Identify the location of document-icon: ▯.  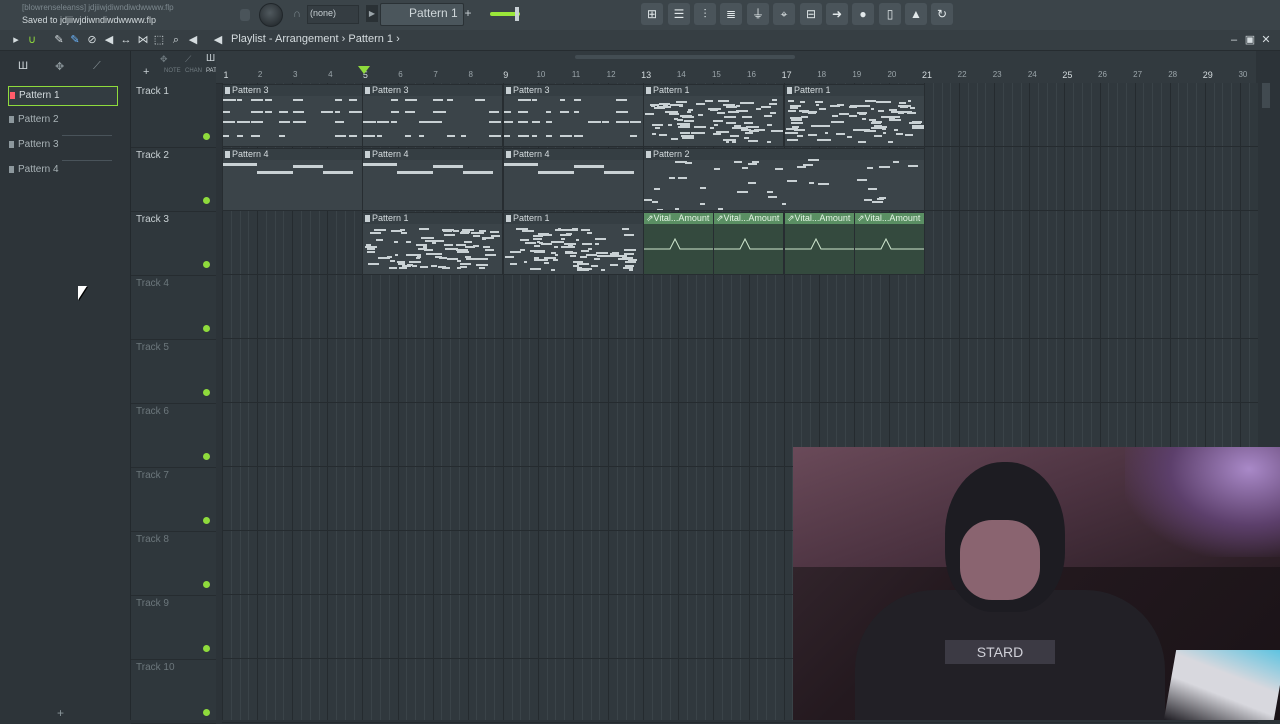
(890, 14).